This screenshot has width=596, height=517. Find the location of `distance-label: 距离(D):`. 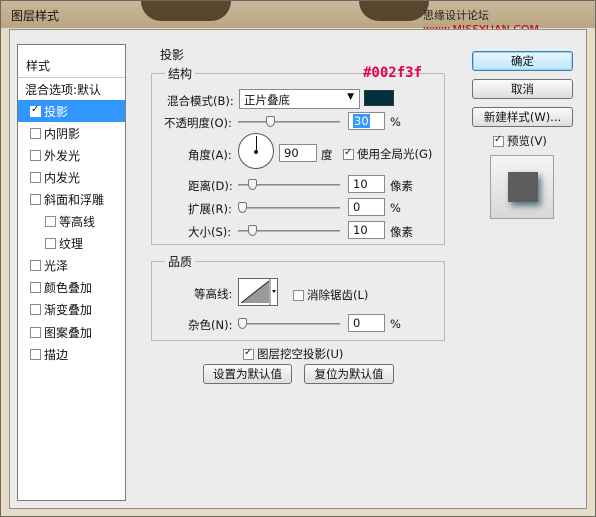

distance-label: 距离(D): is located at coordinates (210, 186).